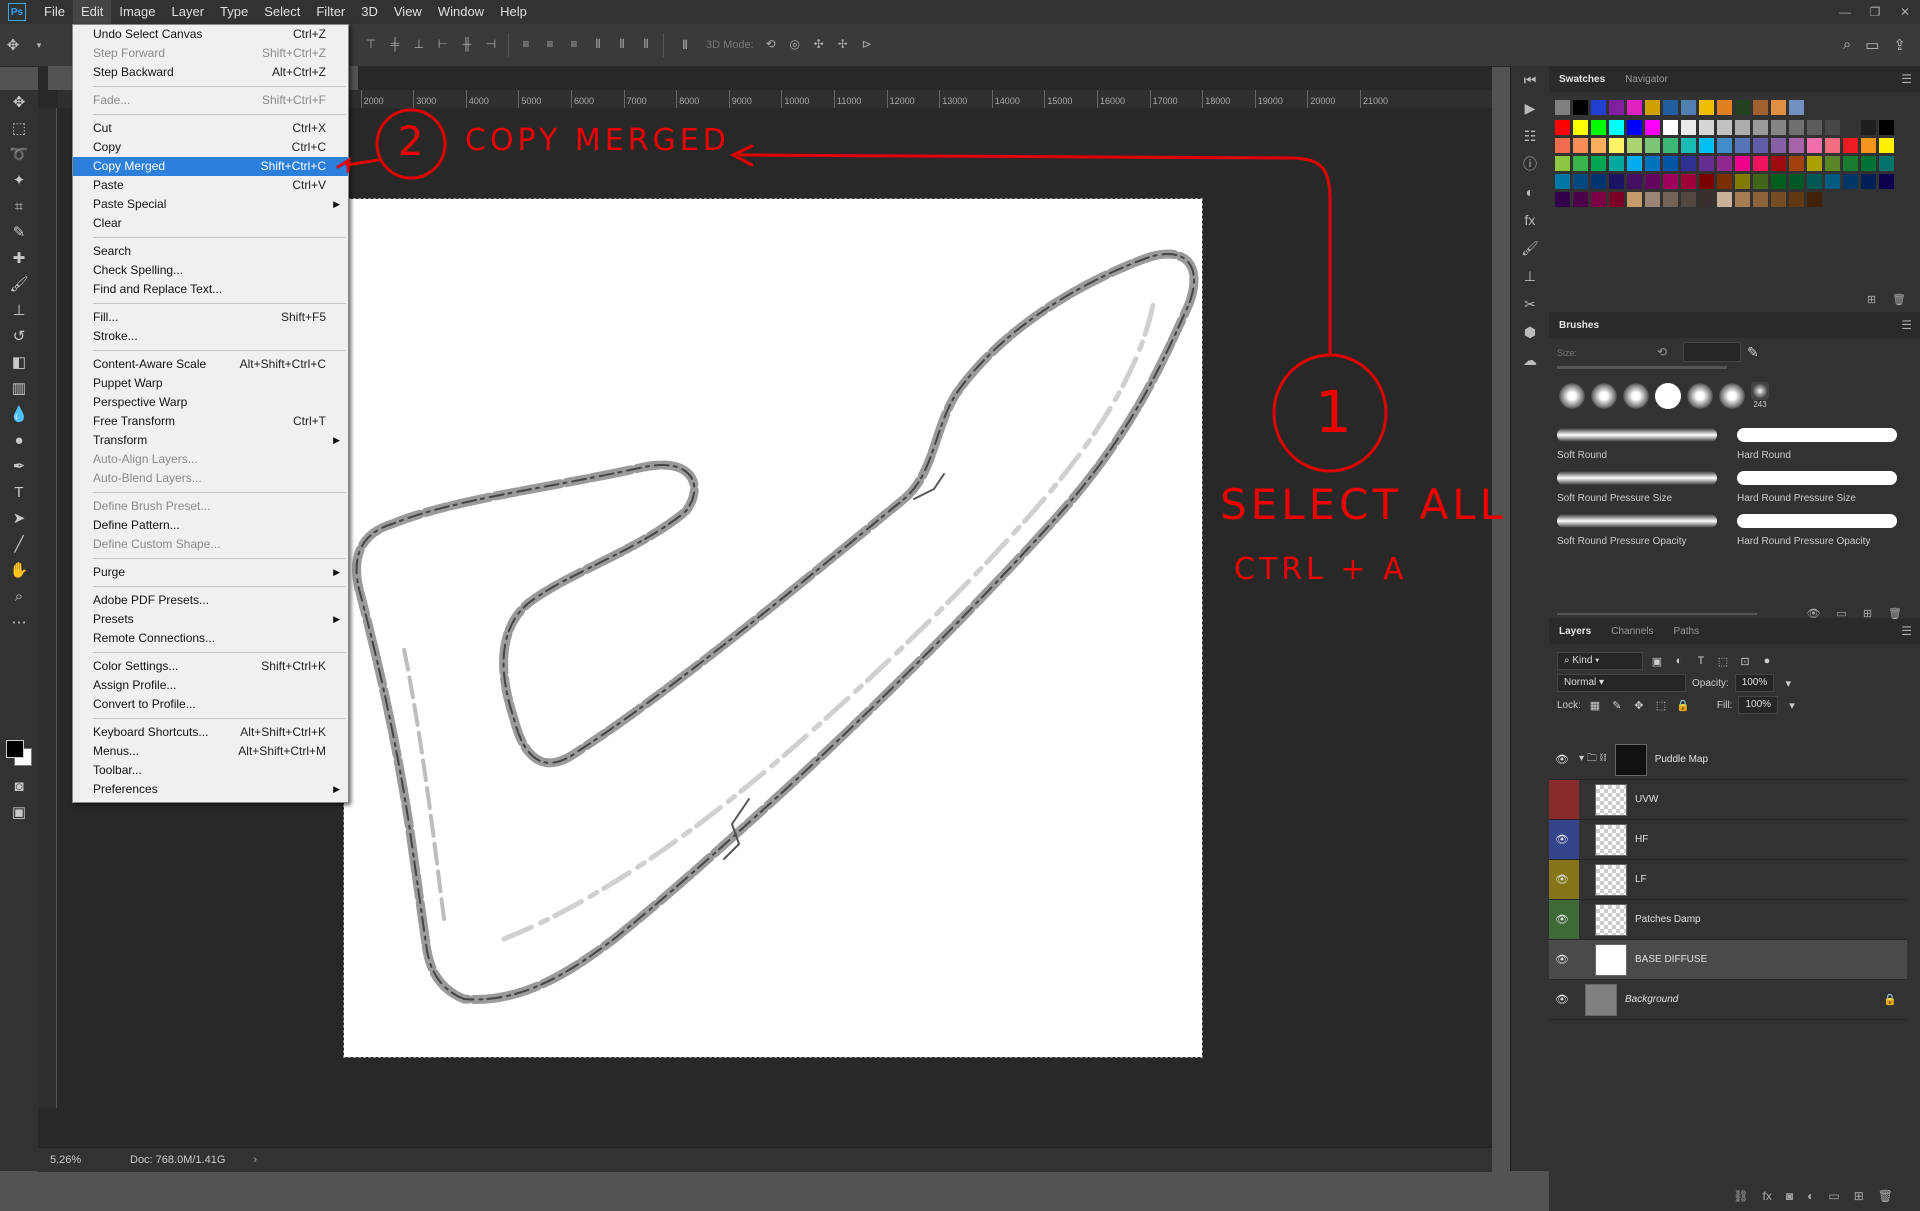 The width and height of the screenshot is (1920, 1211). I want to click on healing-brush-icon: ✚, so click(19, 259).